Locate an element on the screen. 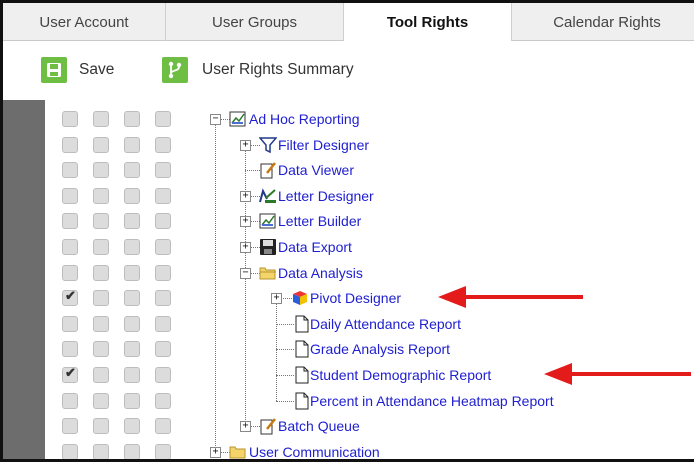  tree-row: + User Communication is located at coordinates (348, 449).